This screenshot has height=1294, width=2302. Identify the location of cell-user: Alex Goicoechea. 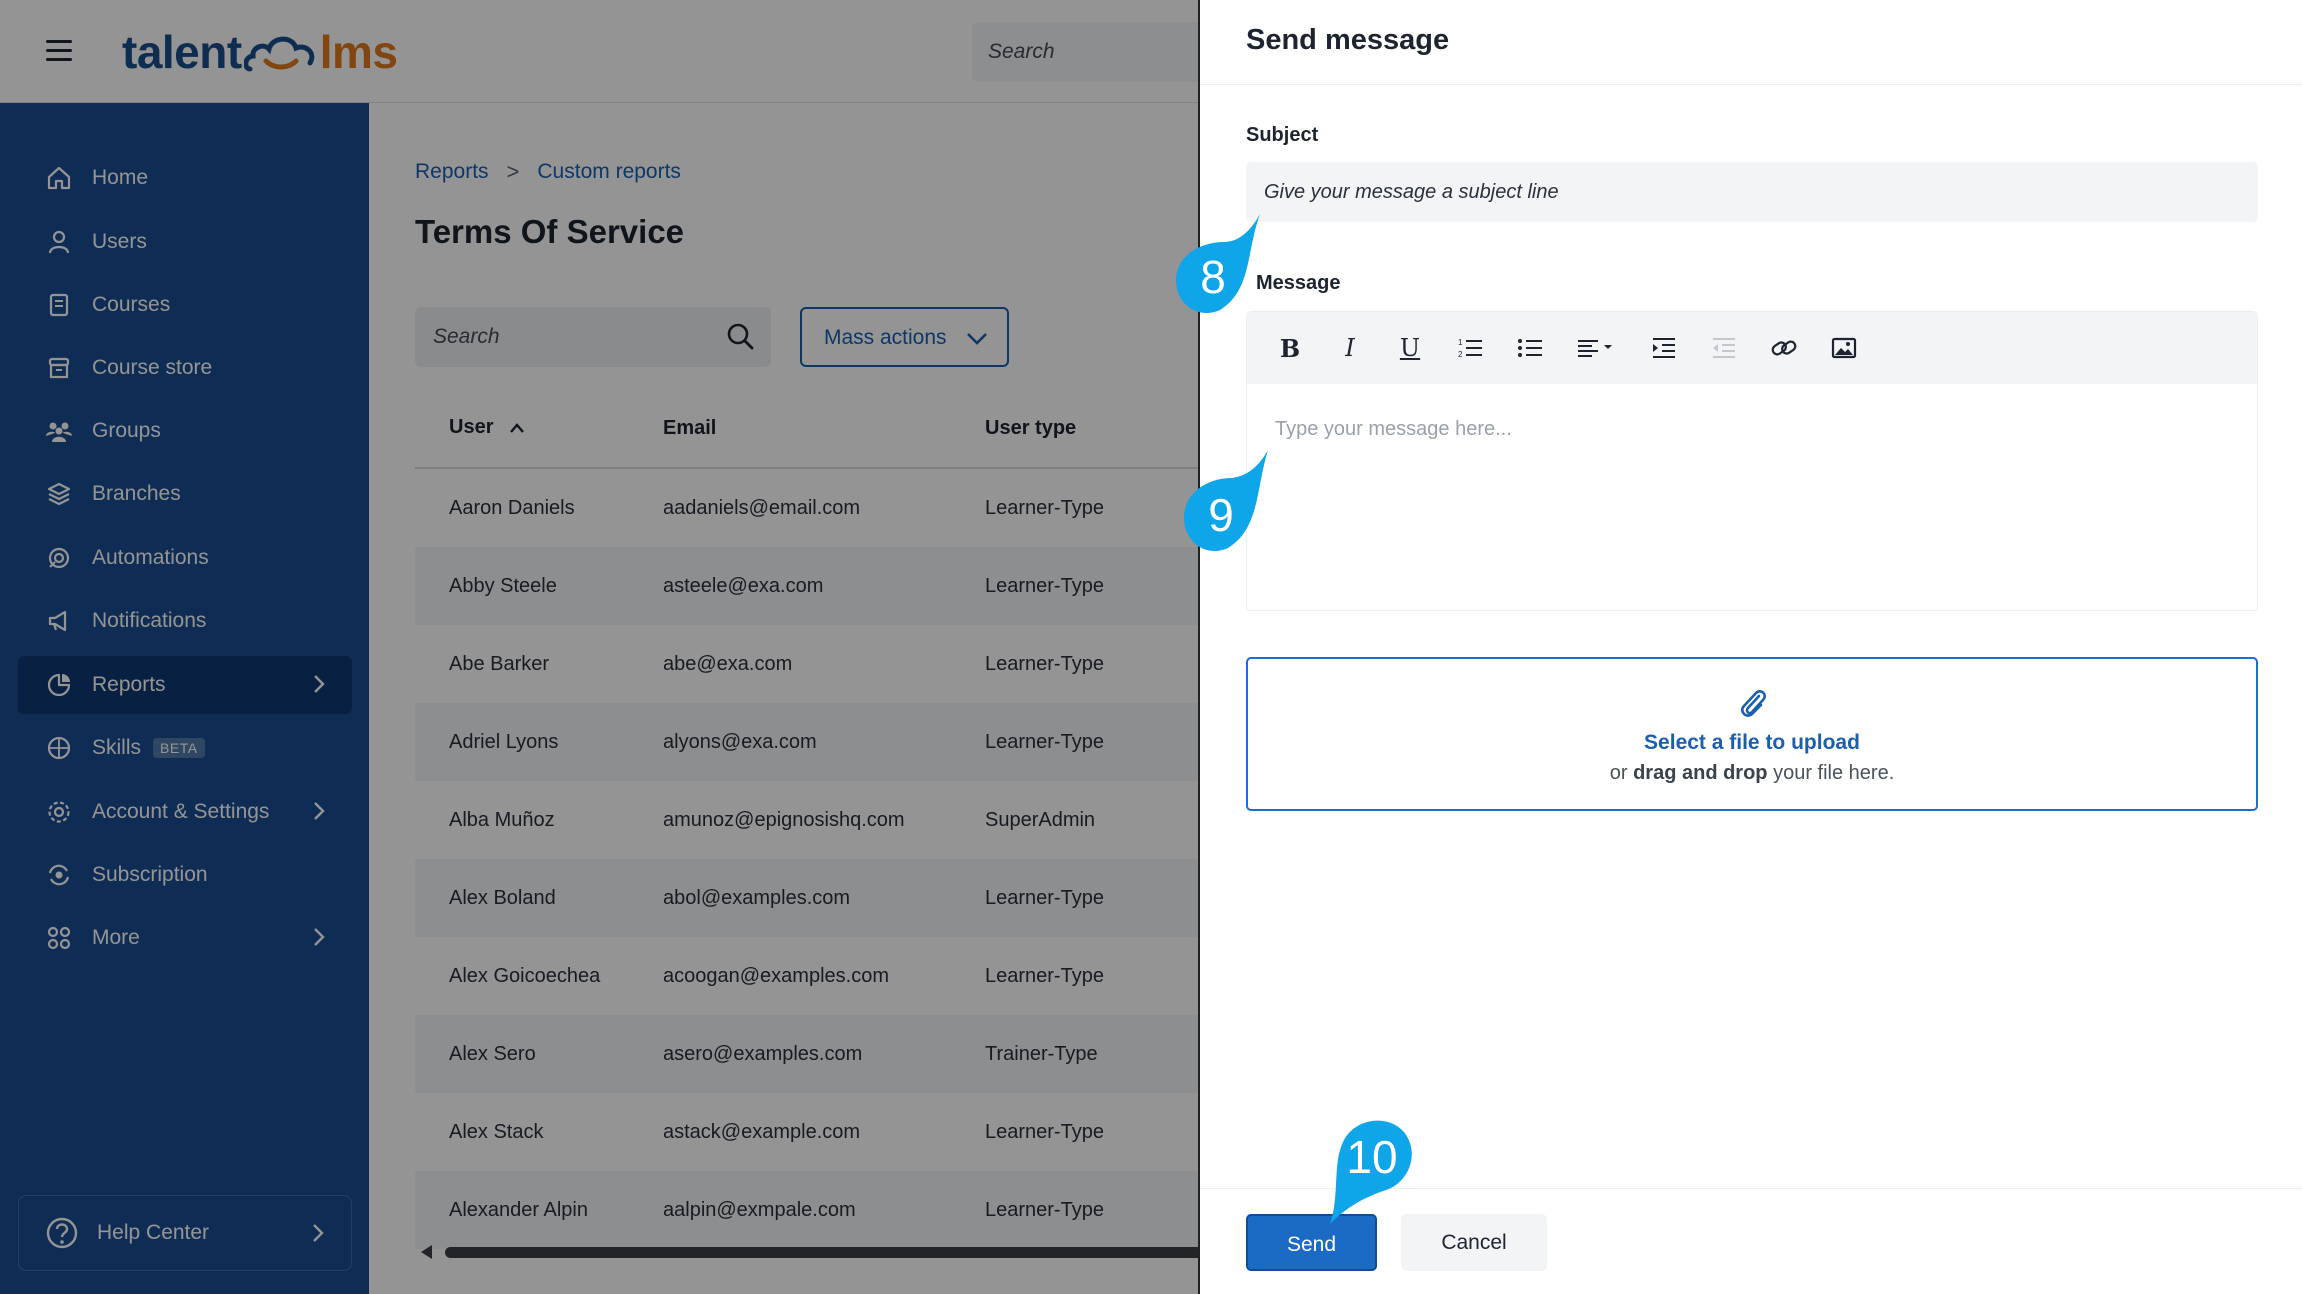
(525, 975).